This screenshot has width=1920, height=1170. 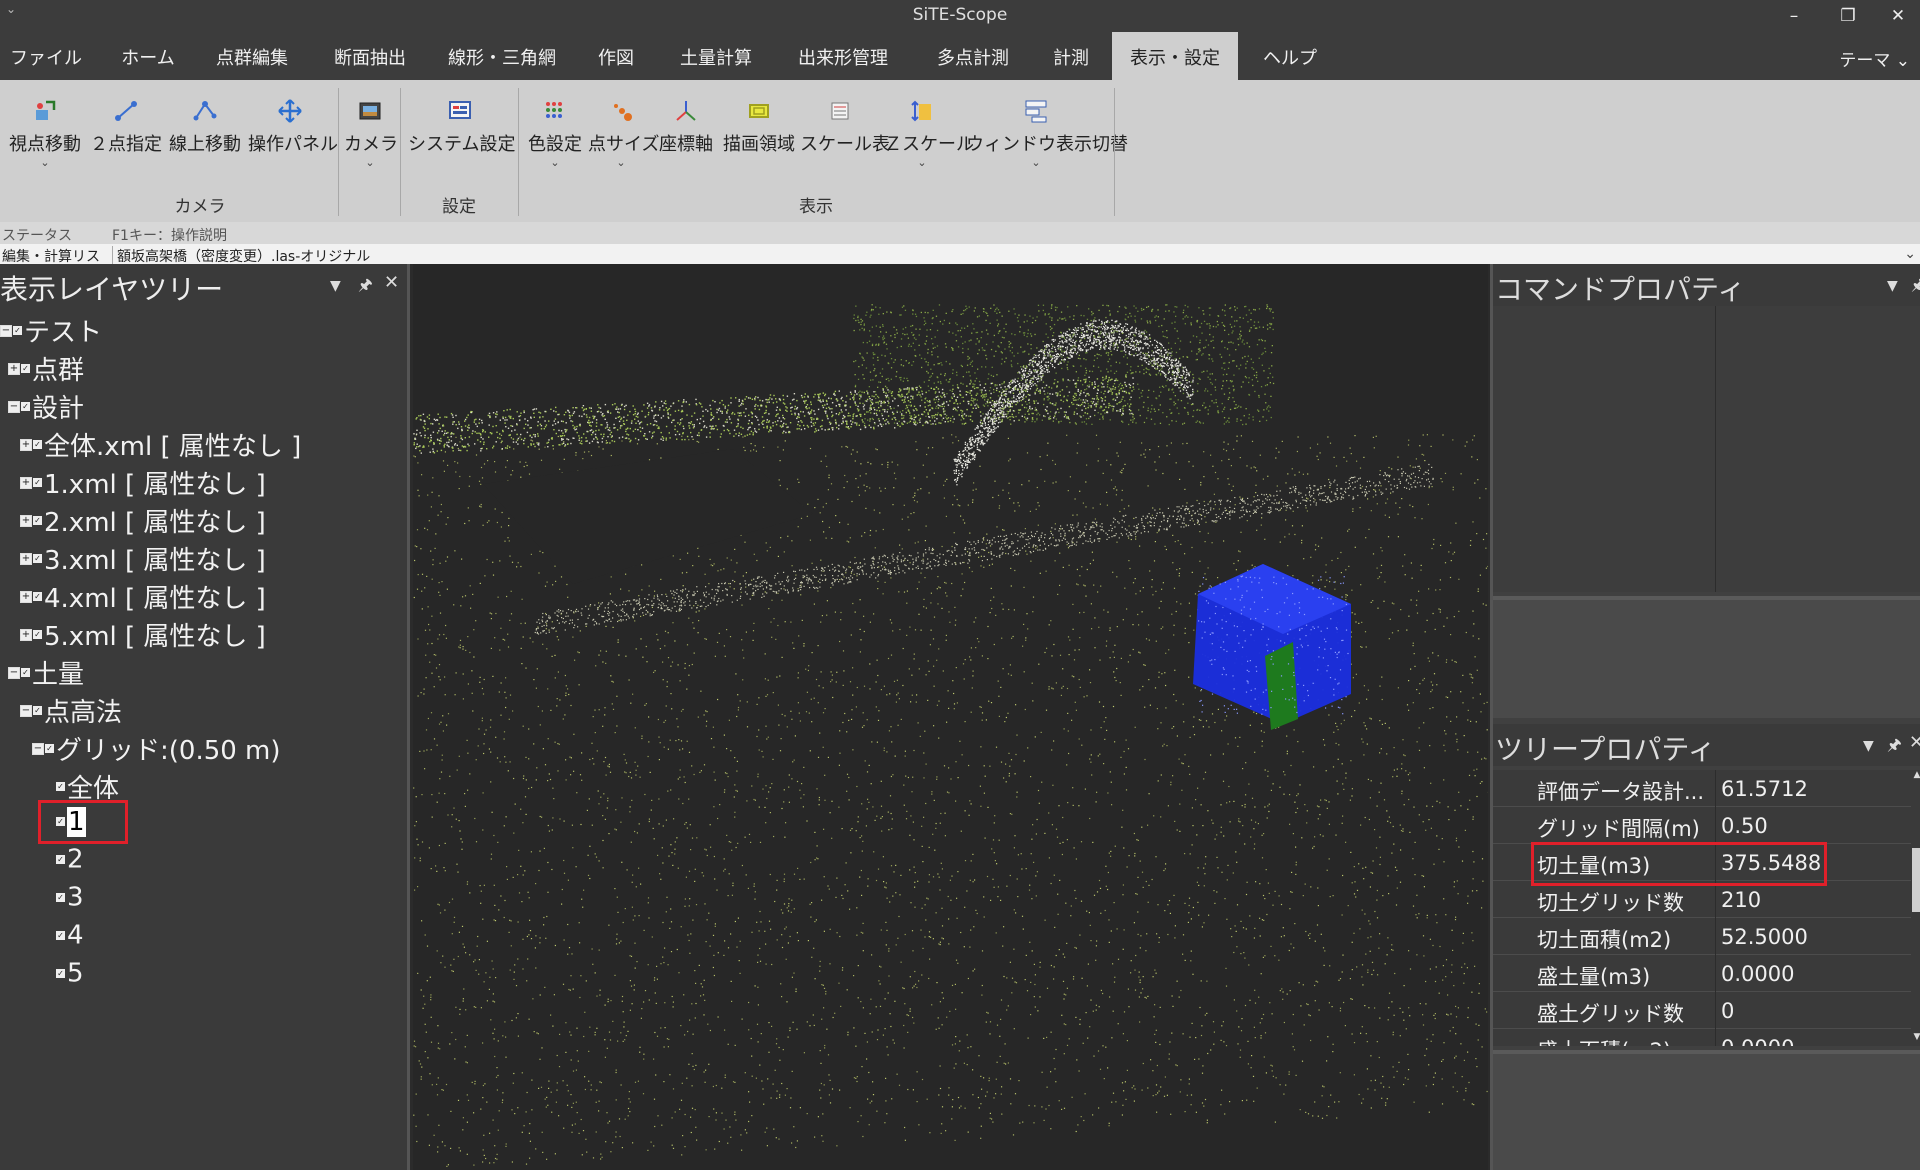 I want to click on tab-earthwork: 土量計算, so click(x=716, y=56).